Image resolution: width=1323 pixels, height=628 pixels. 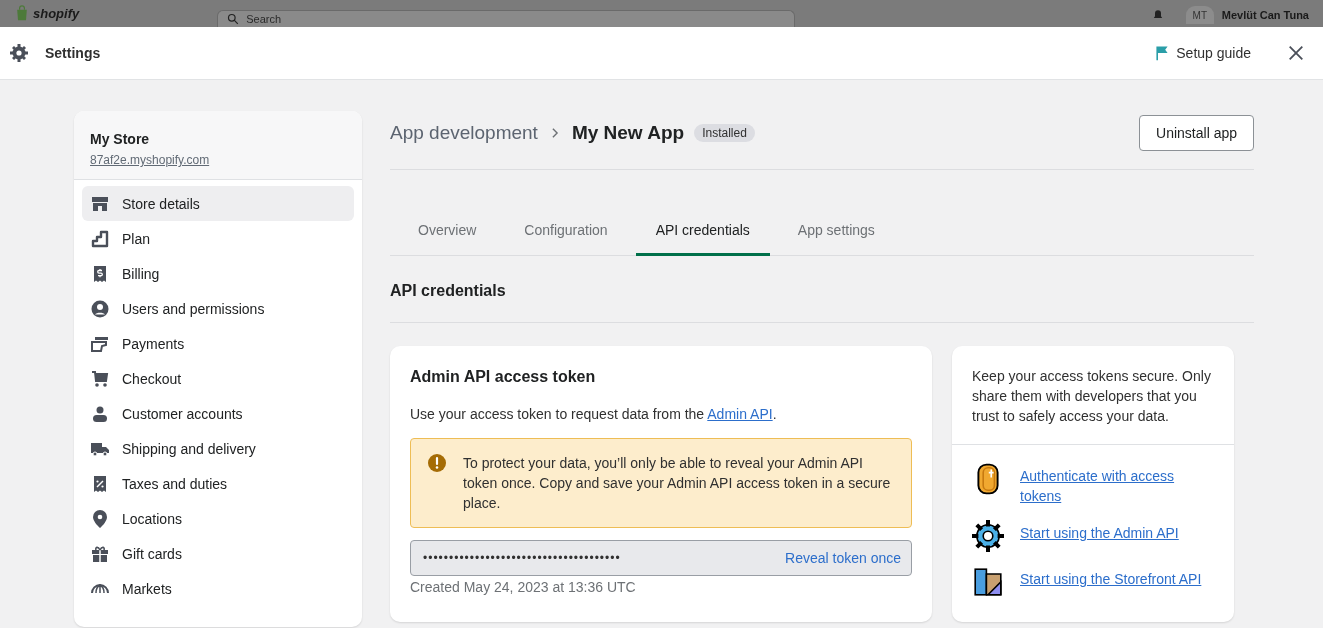 I want to click on user-name: Mevlüt Can Tuna, so click(x=1265, y=15).